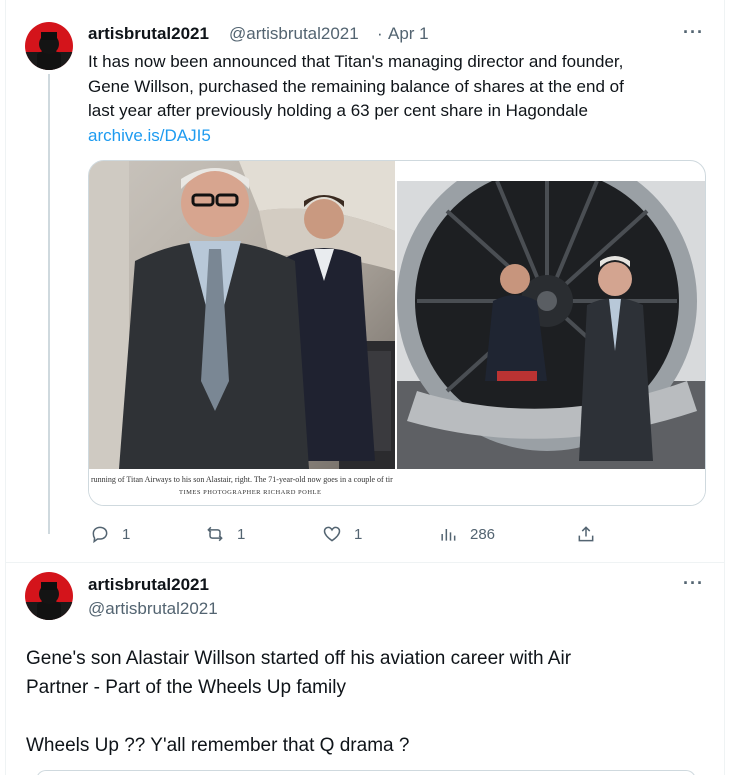  I want to click on retweet-count: 1, so click(241, 534).